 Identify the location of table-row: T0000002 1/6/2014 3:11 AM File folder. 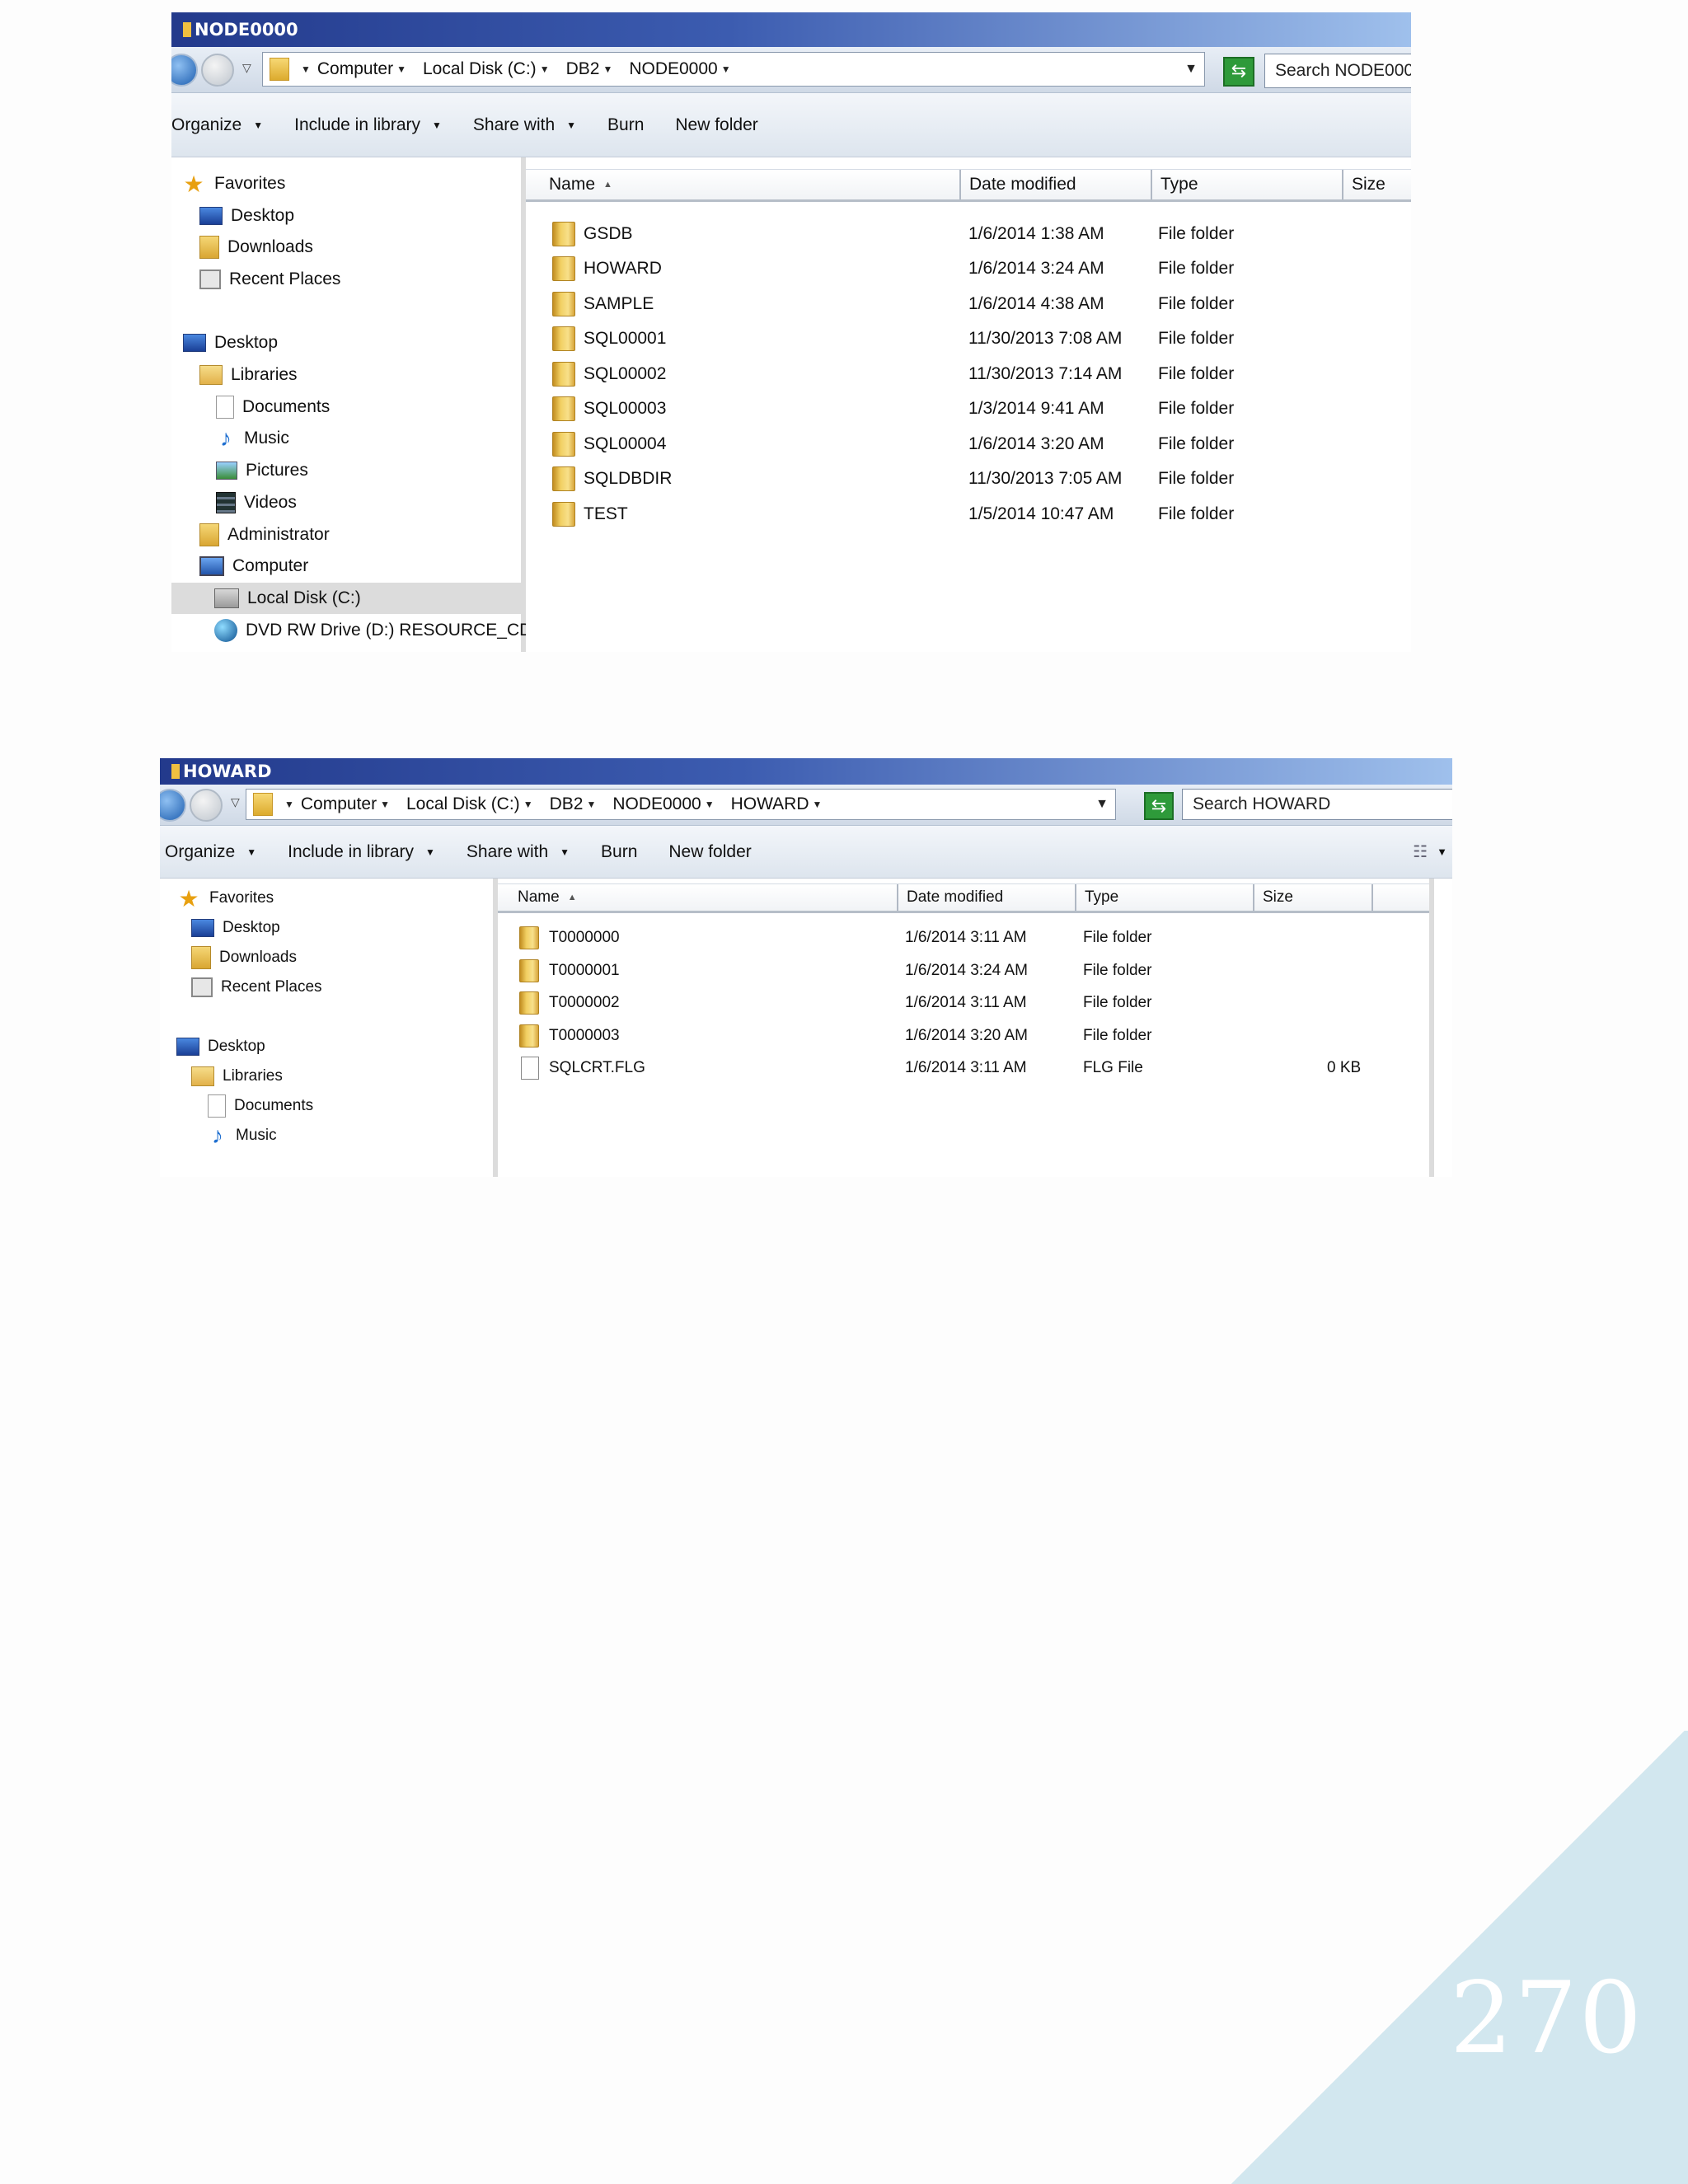
(964, 1003).